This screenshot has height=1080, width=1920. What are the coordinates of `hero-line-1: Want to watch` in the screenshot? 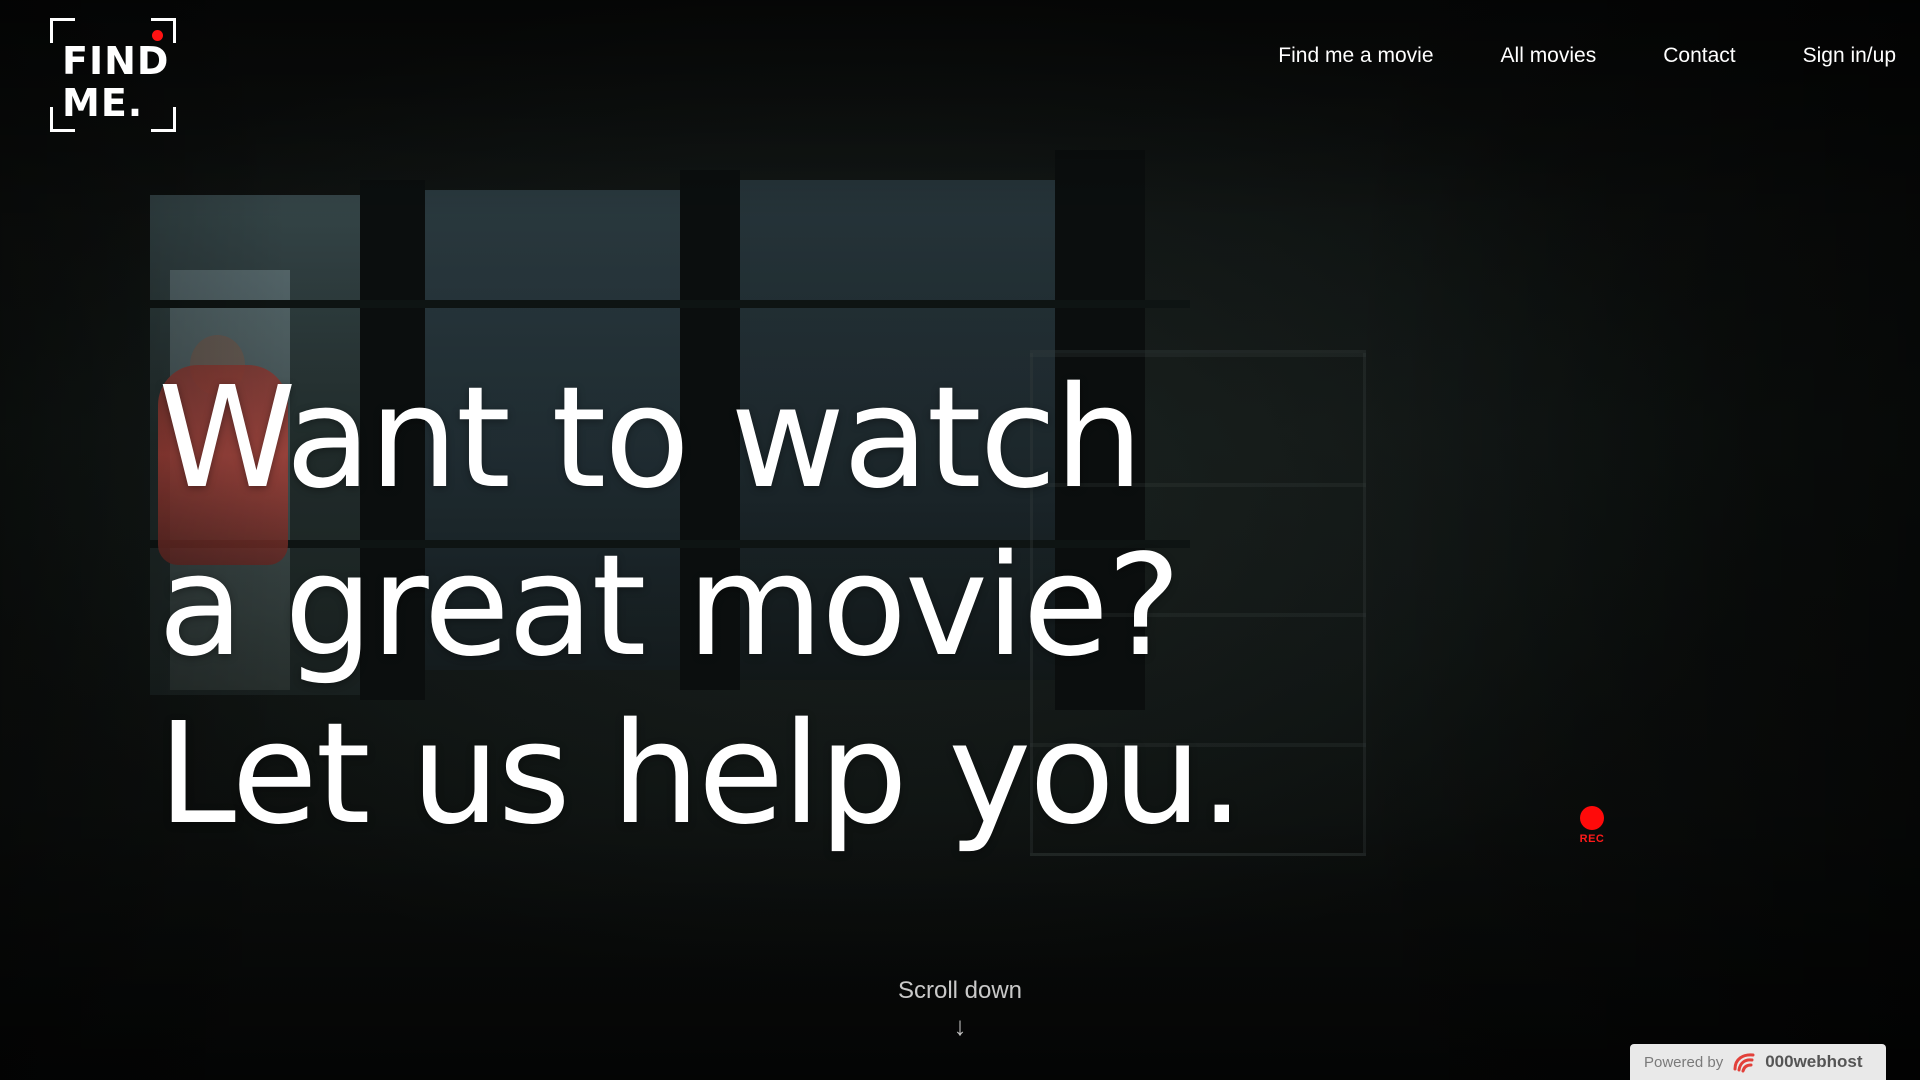 It's located at (650, 438).